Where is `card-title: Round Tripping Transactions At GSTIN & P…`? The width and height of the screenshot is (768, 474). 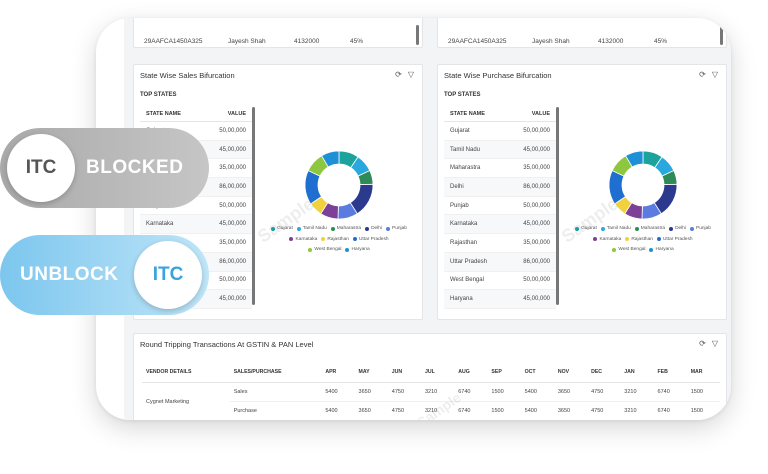 card-title: Round Tripping Transactions At GSTIN & P… is located at coordinates (227, 344).